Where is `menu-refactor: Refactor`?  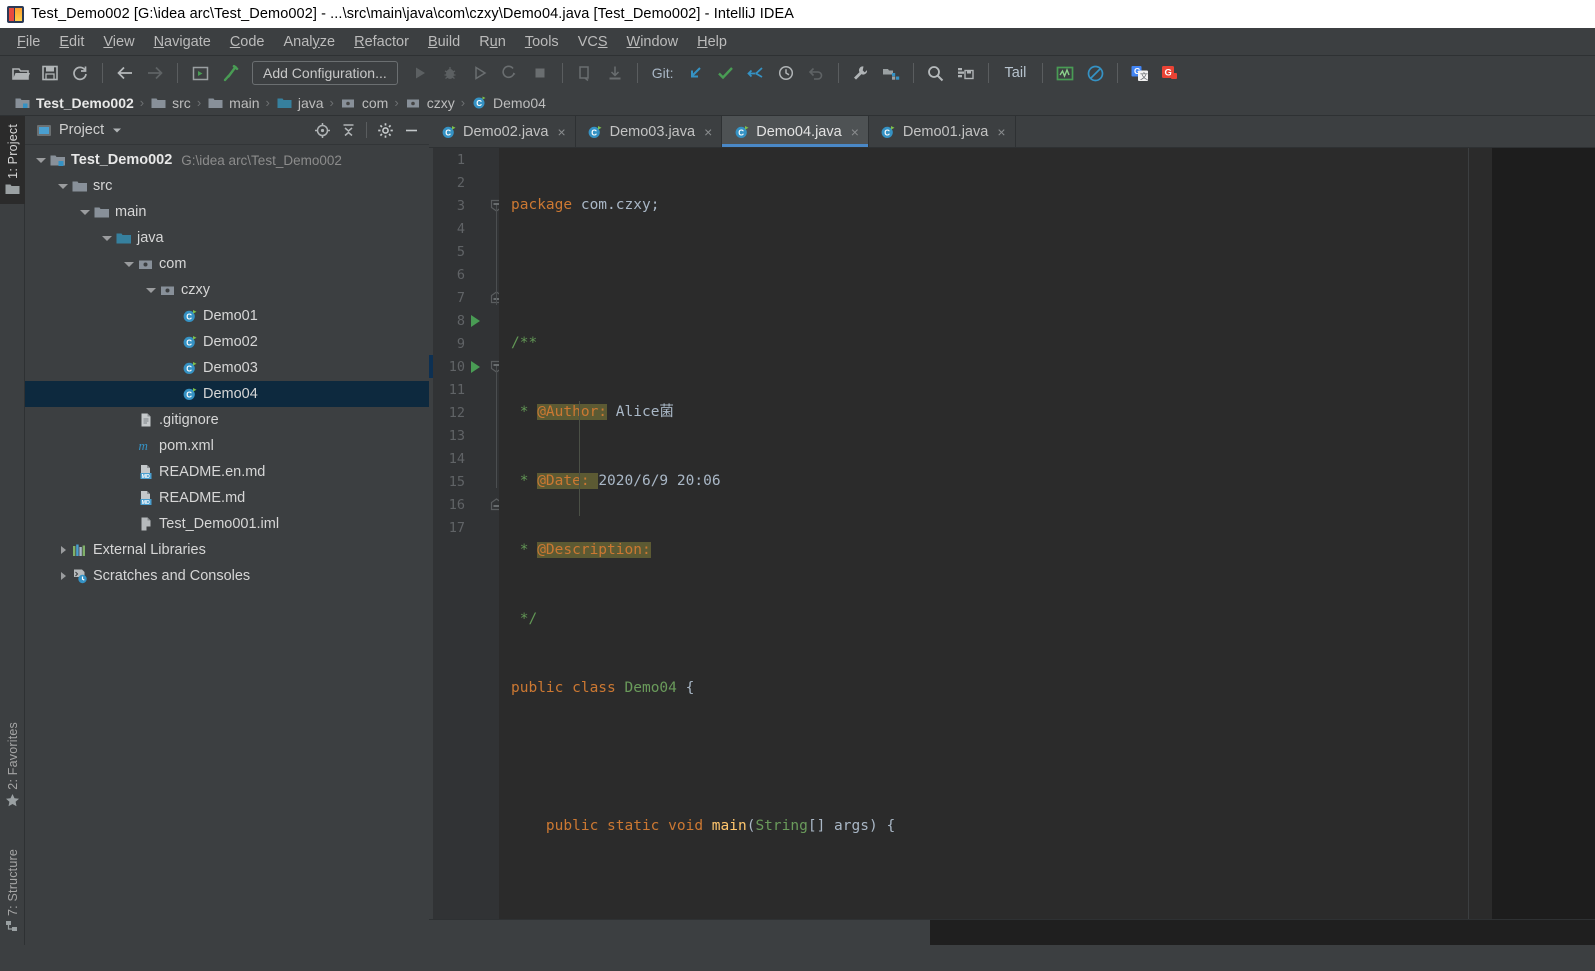
menu-refactor: Refactor is located at coordinates (381, 42).